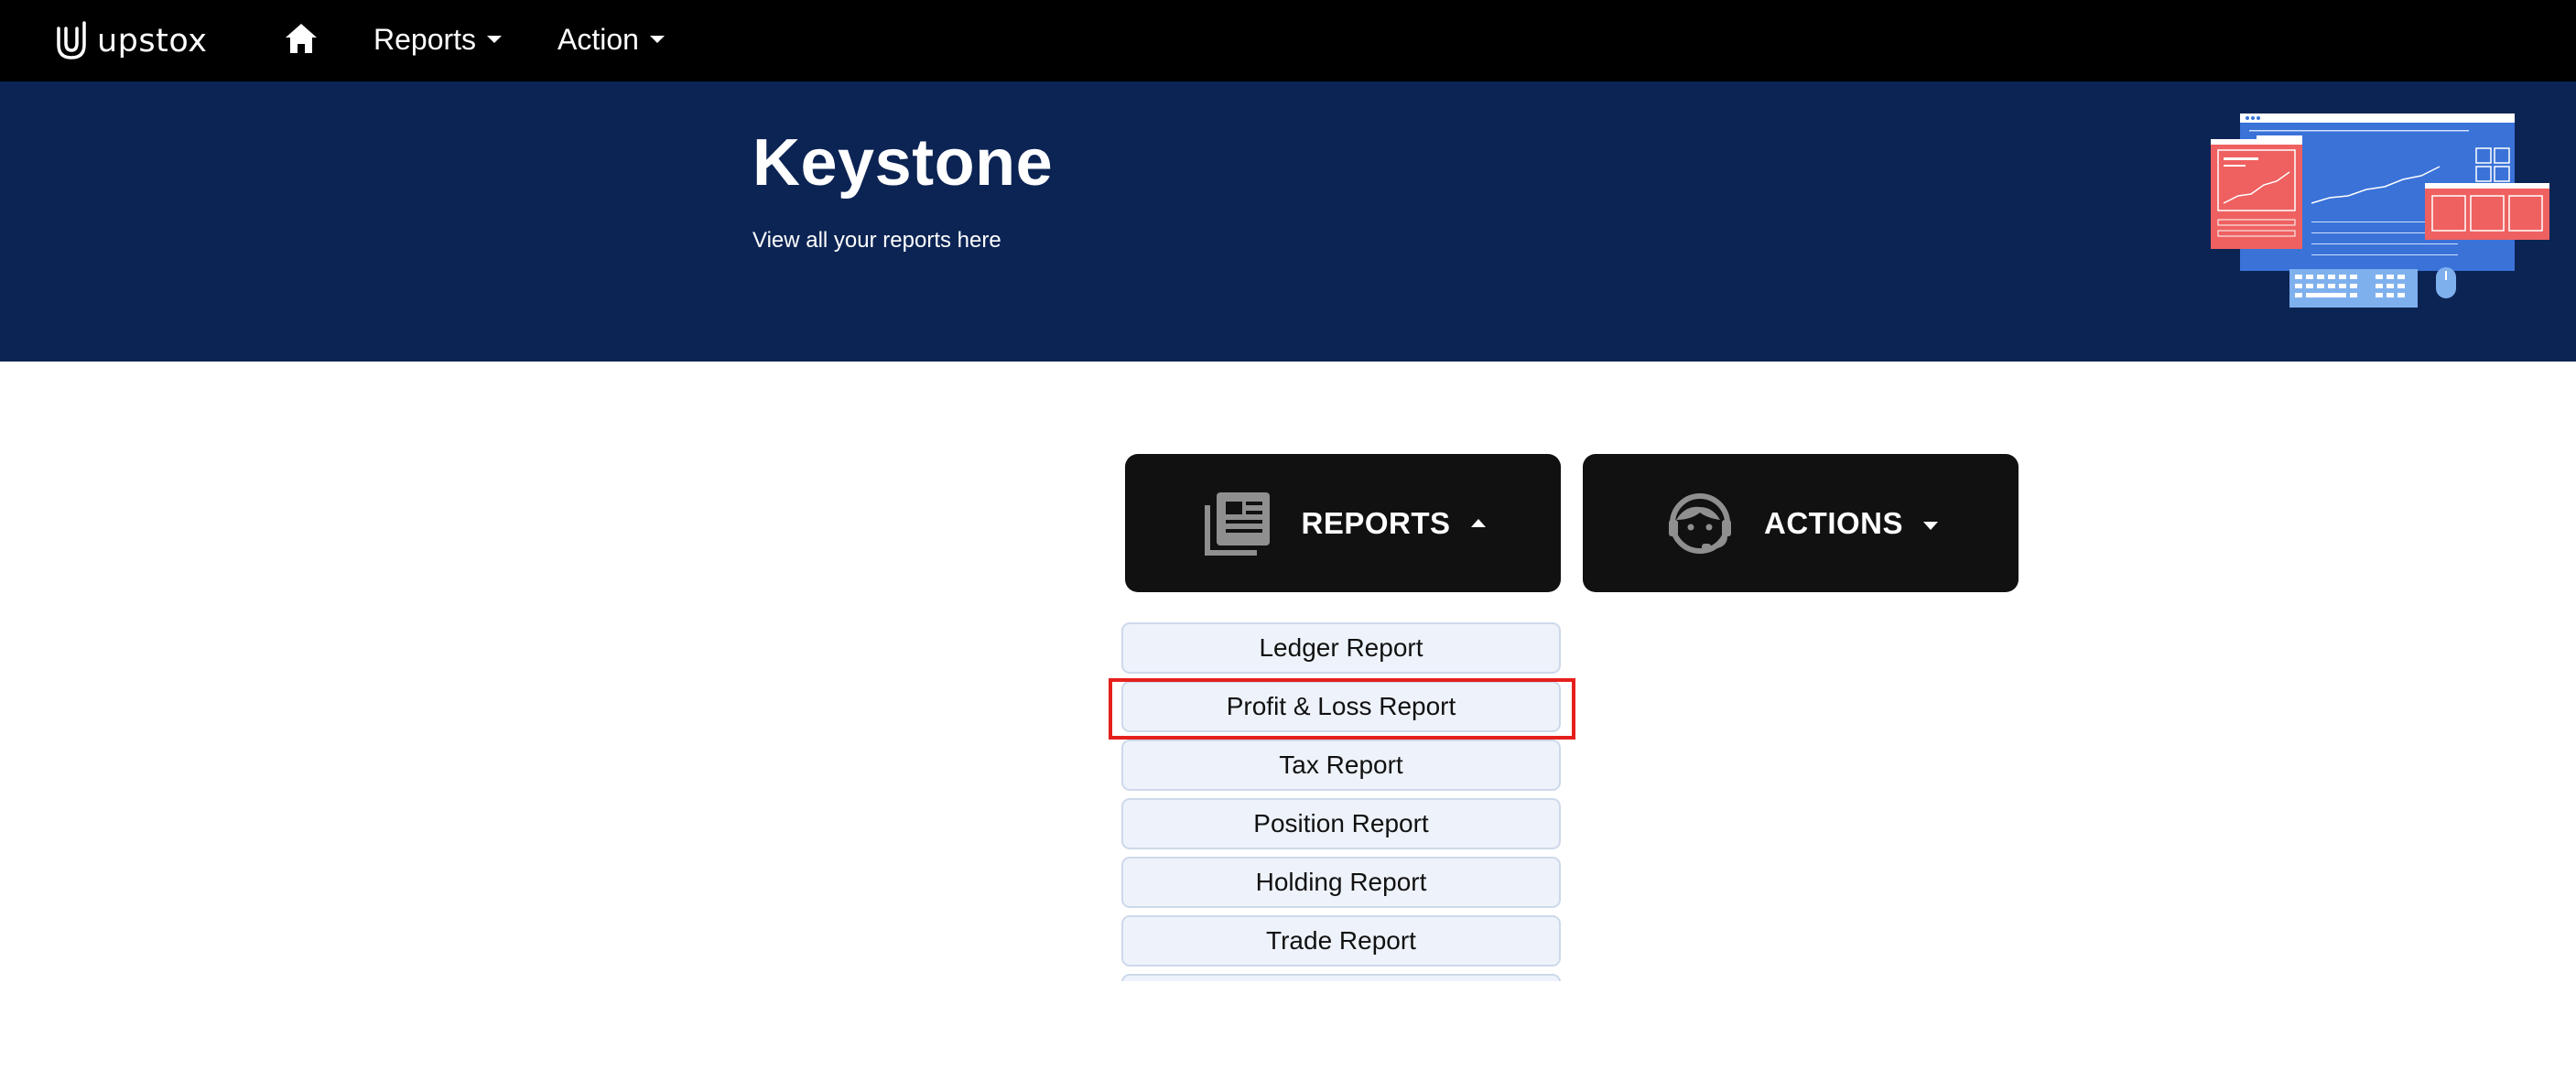  Describe the element at coordinates (1288, 41) in the screenshot. I see `top-navbar: upstox Reports Action` at that location.